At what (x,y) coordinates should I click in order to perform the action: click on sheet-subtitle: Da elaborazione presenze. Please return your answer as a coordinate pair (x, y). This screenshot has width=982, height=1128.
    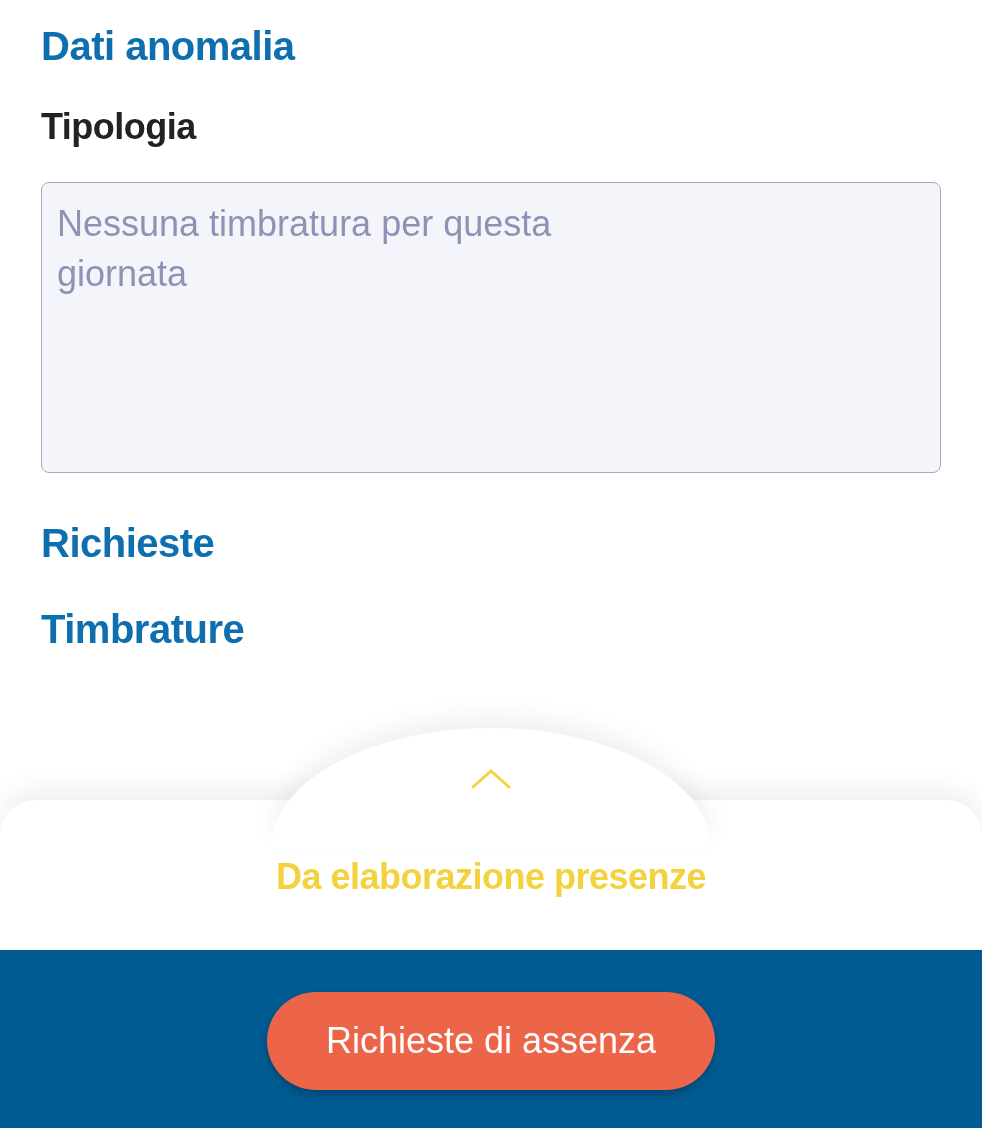
    Looking at the image, I should click on (491, 877).